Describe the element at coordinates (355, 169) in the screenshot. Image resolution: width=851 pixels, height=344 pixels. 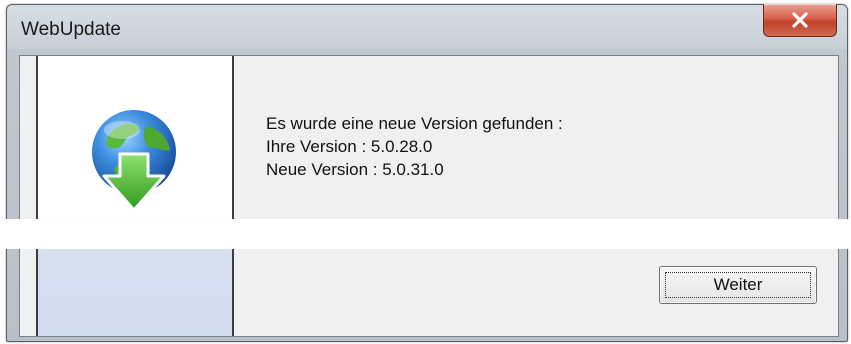
I see `new-version-text: Neue Version : 5.0.31.0` at that location.